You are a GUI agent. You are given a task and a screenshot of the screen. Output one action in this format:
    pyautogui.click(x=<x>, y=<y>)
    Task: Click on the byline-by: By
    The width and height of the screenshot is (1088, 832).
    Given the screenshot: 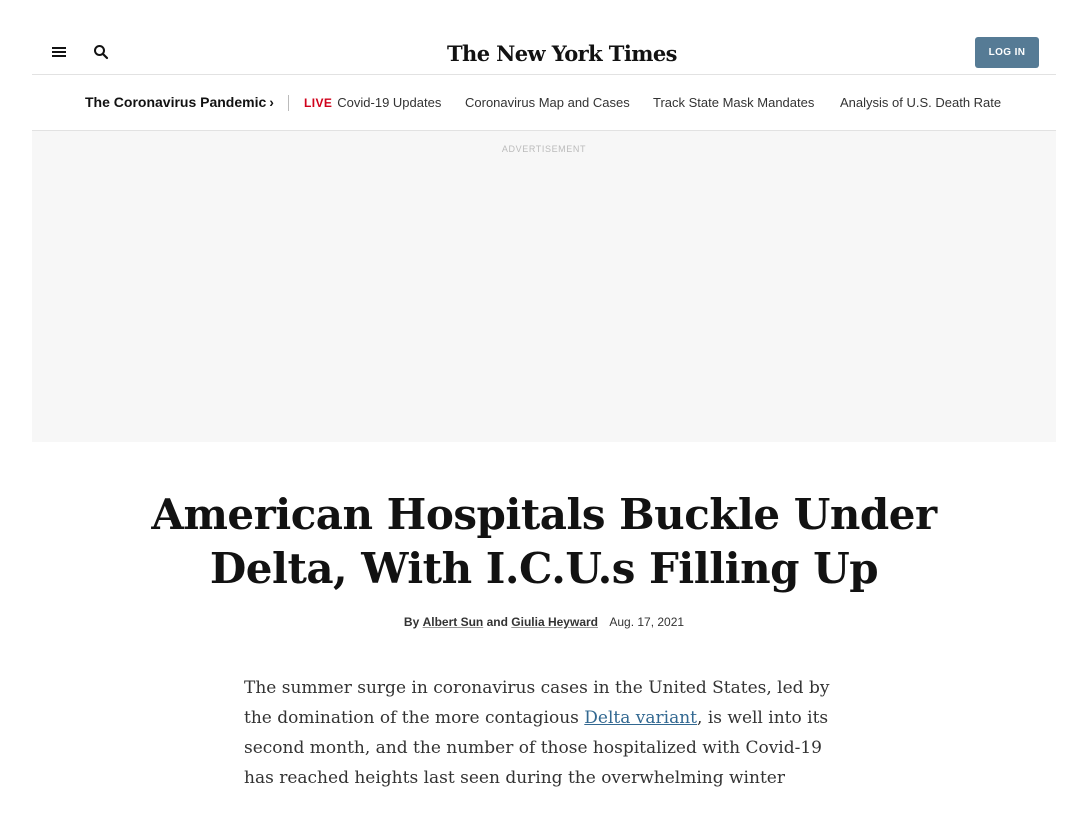 What is the action you would take?
    pyautogui.click(x=411, y=622)
    